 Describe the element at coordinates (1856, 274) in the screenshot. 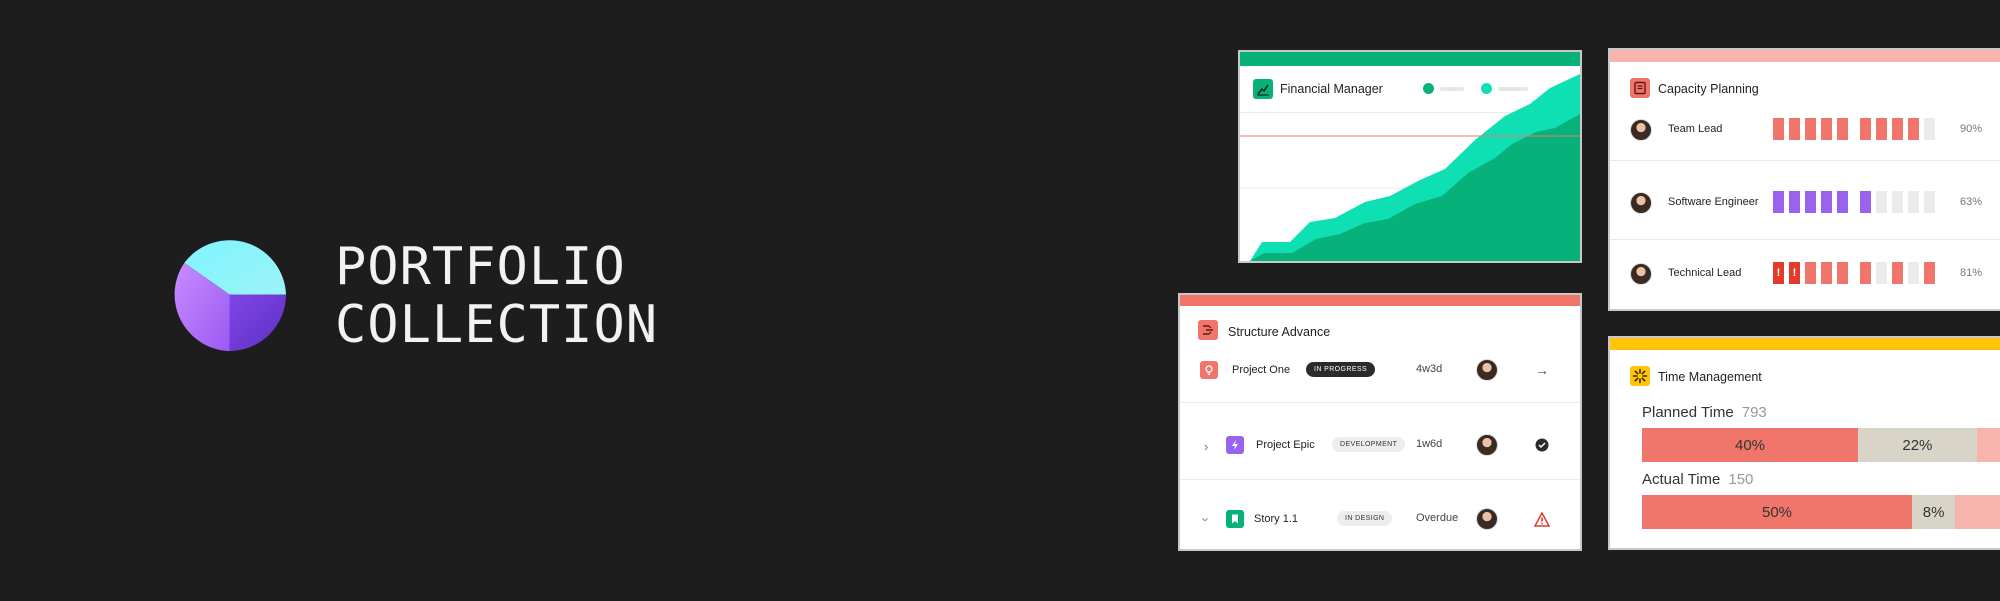

I see `capacity-bars: !!` at that location.